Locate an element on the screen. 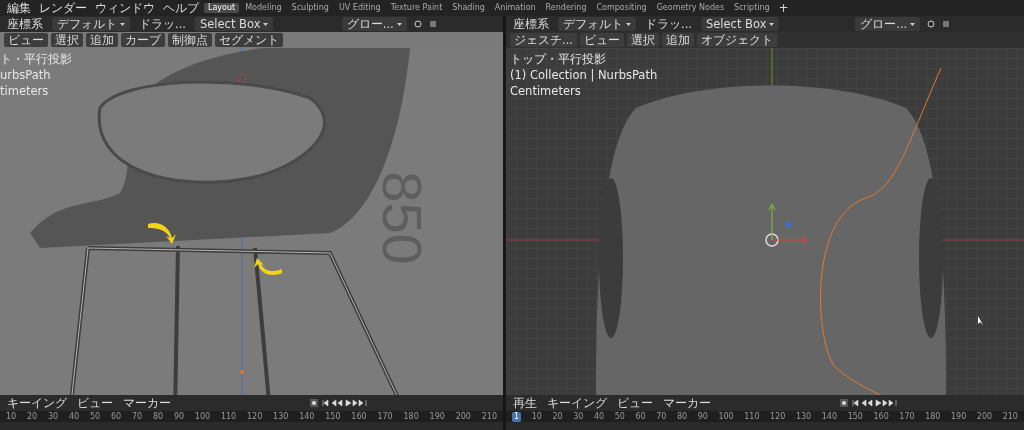 The width and height of the screenshot is (1024, 430). menu-item: ヘルプ is located at coordinates (181, 8).